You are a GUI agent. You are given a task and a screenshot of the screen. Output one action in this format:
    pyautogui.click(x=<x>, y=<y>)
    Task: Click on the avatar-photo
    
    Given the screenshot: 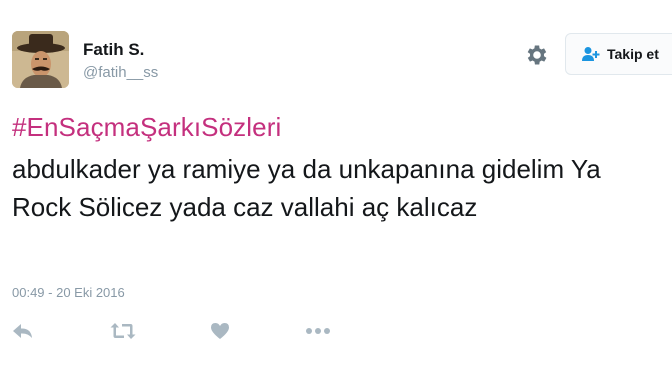 What is the action you would take?
    pyautogui.click(x=40, y=59)
    